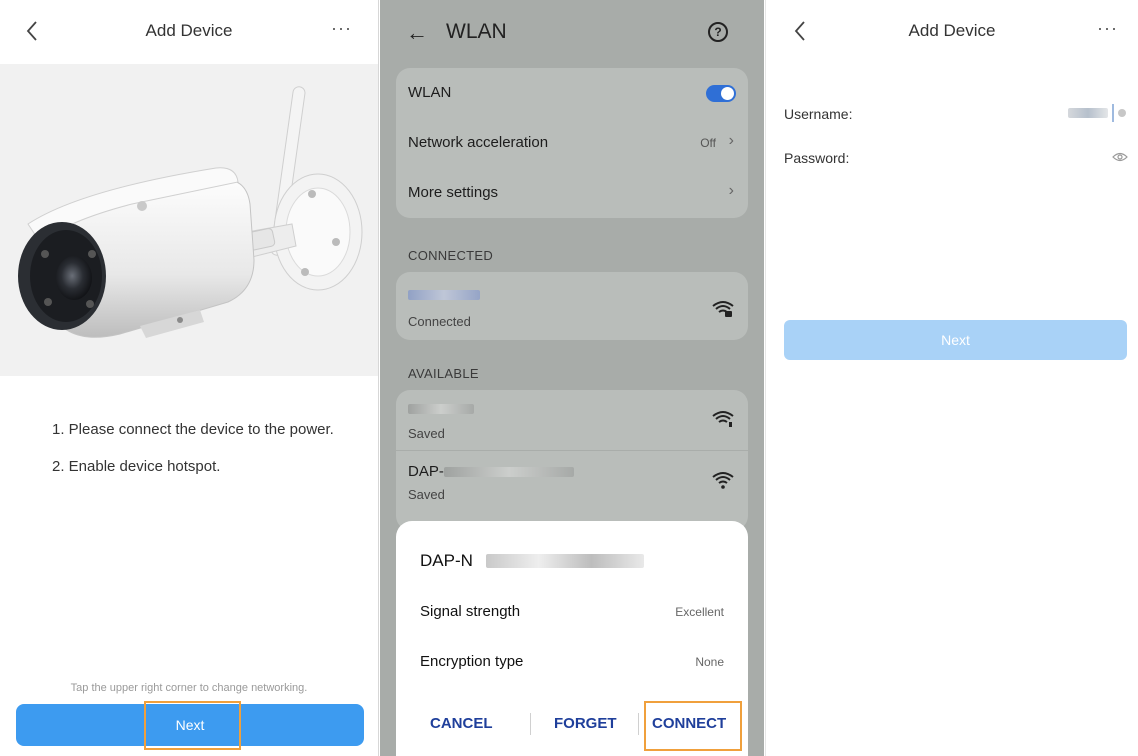 This screenshot has width=1138, height=756. Describe the element at coordinates (952, 158) in the screenshot. I see `password-field: Password:` at that location.